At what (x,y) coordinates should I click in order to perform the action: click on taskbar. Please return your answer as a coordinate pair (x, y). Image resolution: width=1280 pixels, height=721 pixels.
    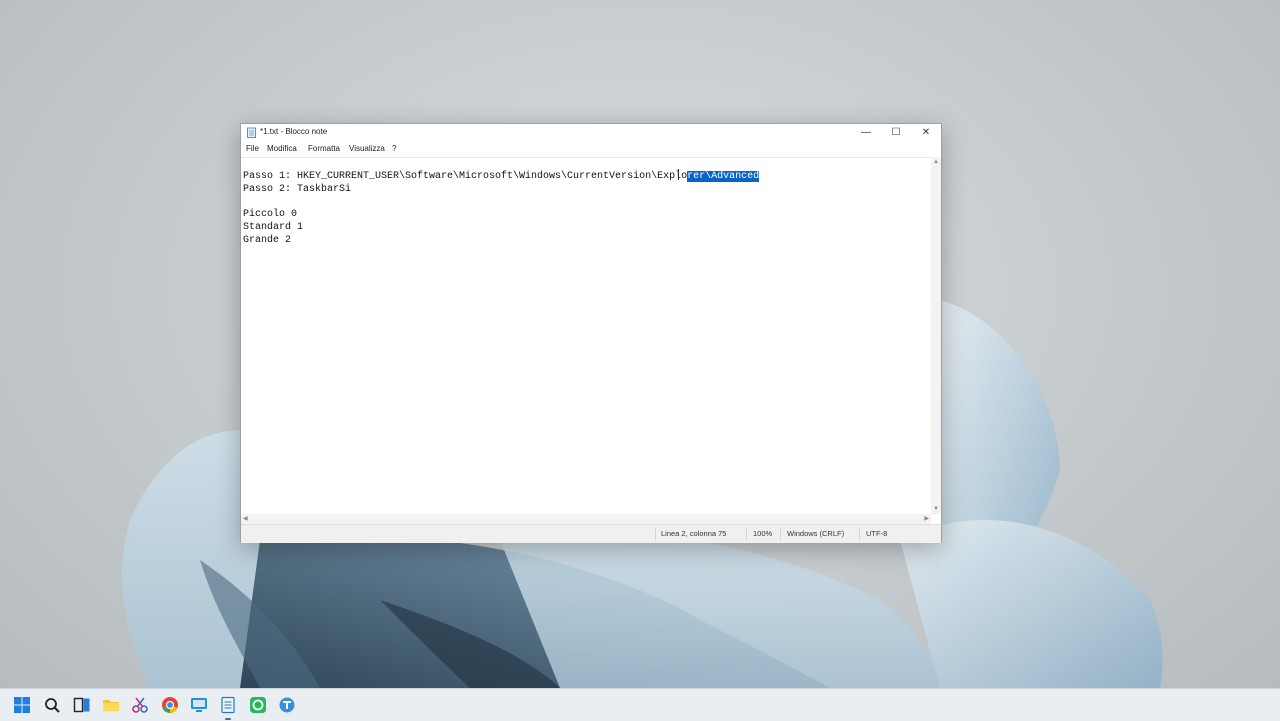
    Looking at the image, I should click on (640, 704).